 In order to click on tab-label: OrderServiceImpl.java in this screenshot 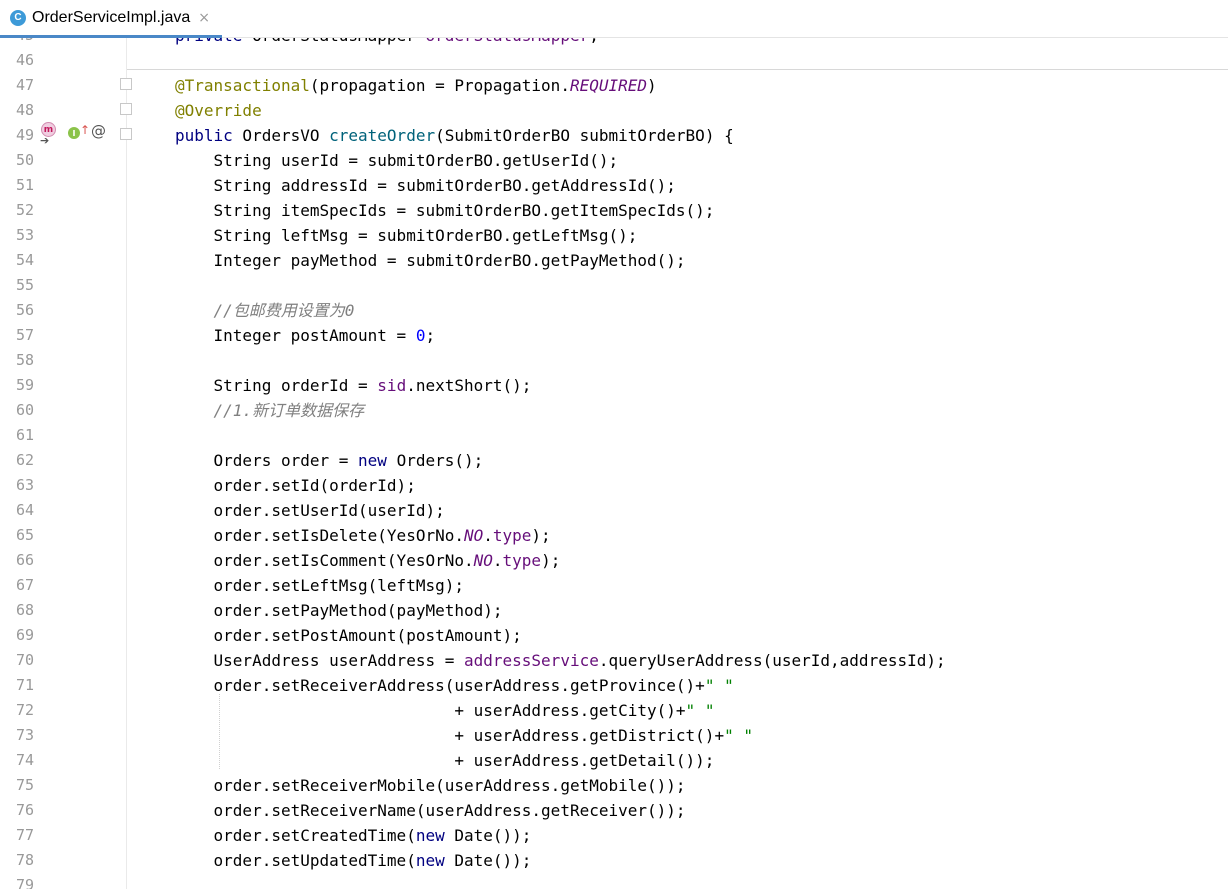, I will do `click(111, 17)`.